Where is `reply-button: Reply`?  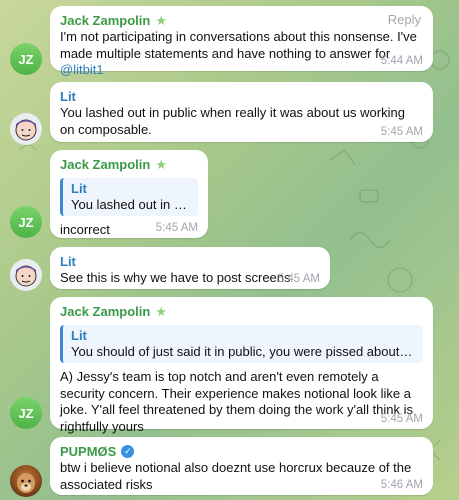 reply-button: Reply is located at coordinates (404, 19).